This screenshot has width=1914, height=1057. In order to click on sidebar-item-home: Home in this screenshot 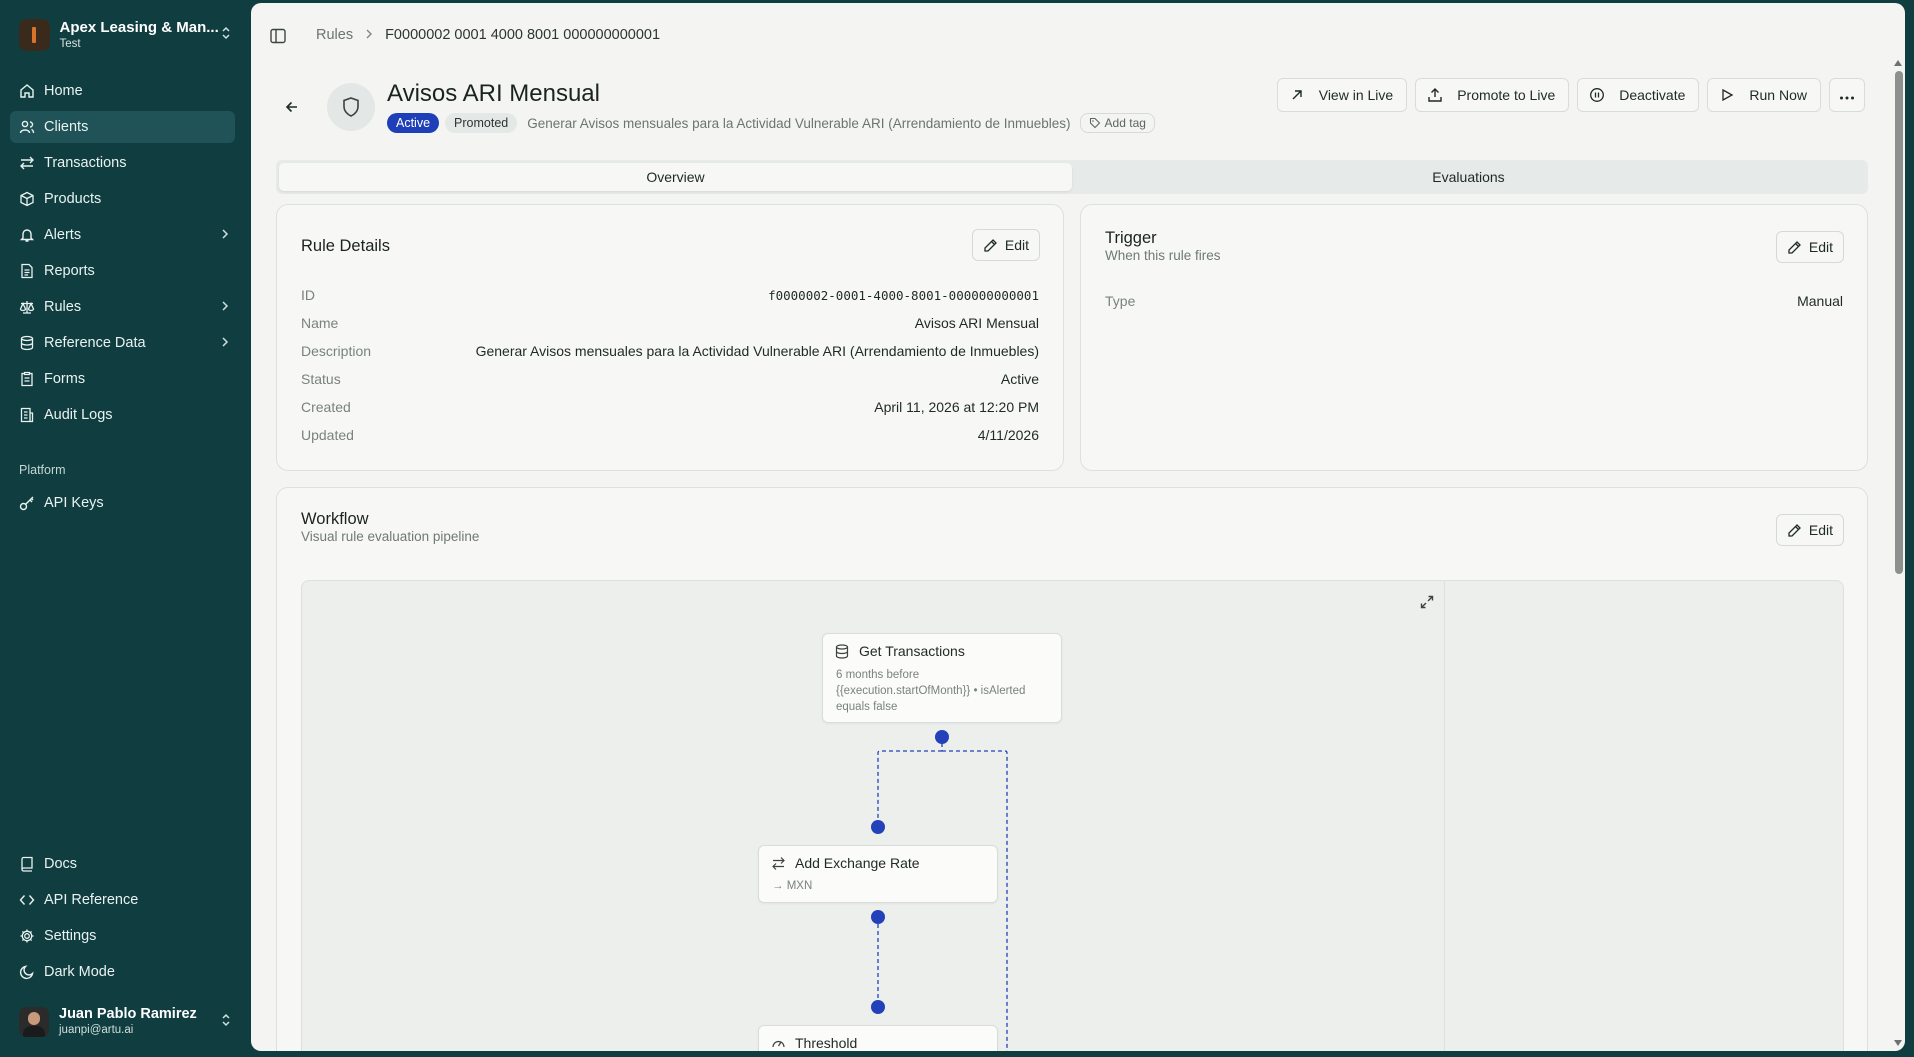, I will do `click(122, 91)`.